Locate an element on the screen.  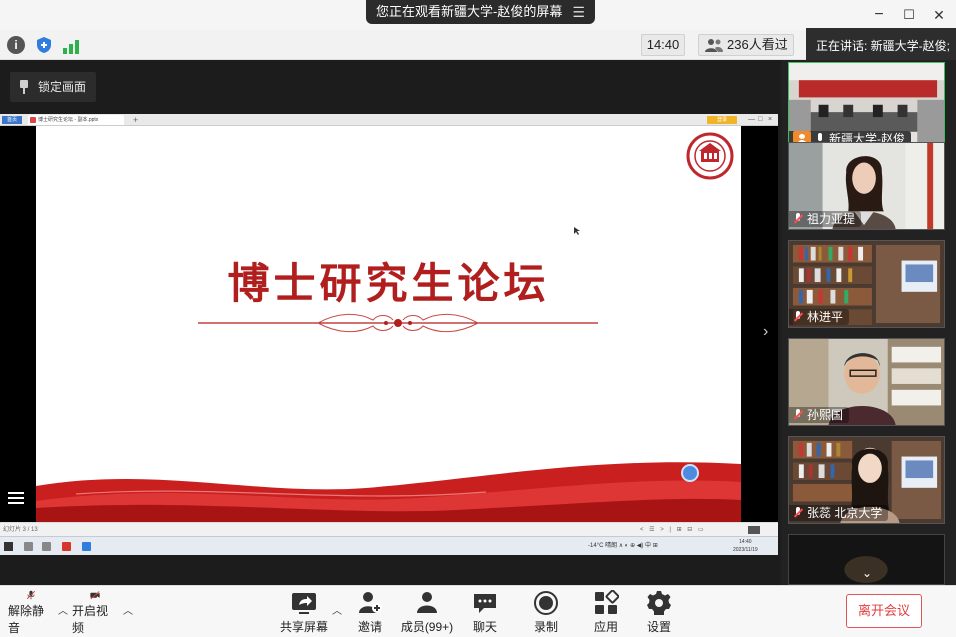
chat-button: 聊天 is located at coordinates (485, 613).